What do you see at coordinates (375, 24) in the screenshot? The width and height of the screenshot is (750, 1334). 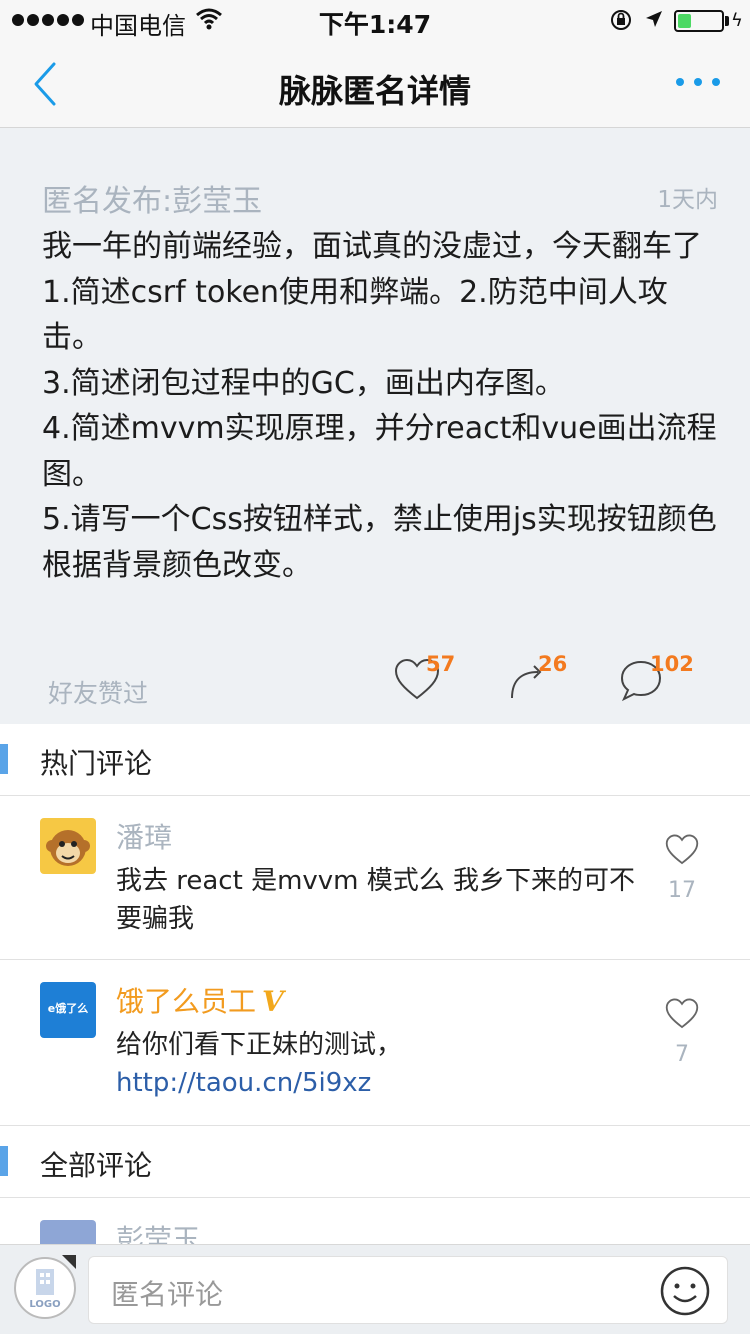 I see `status-time: 下午1:47` at bounding box center [375, 24].